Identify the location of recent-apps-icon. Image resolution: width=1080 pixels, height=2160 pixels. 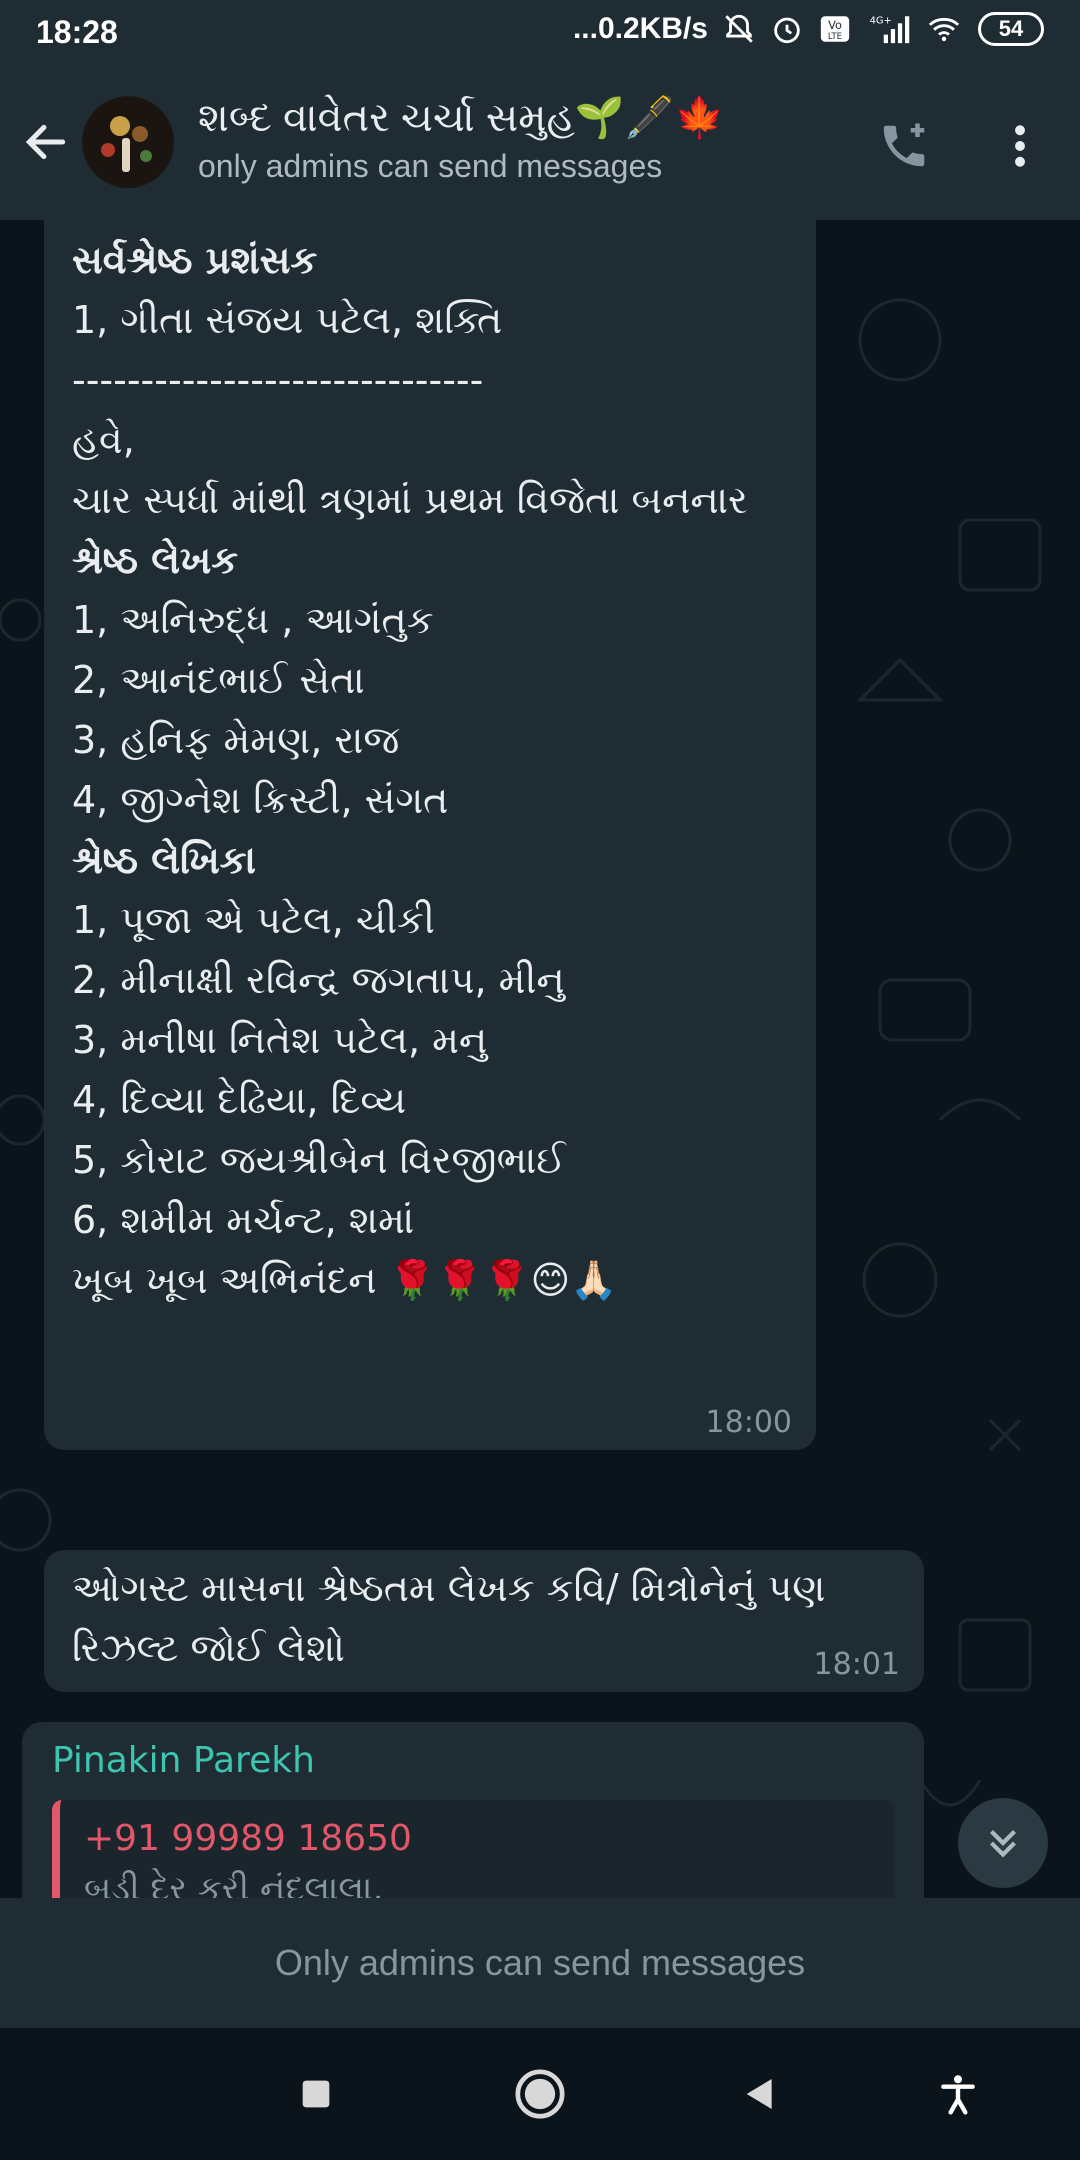
(316, 2094).